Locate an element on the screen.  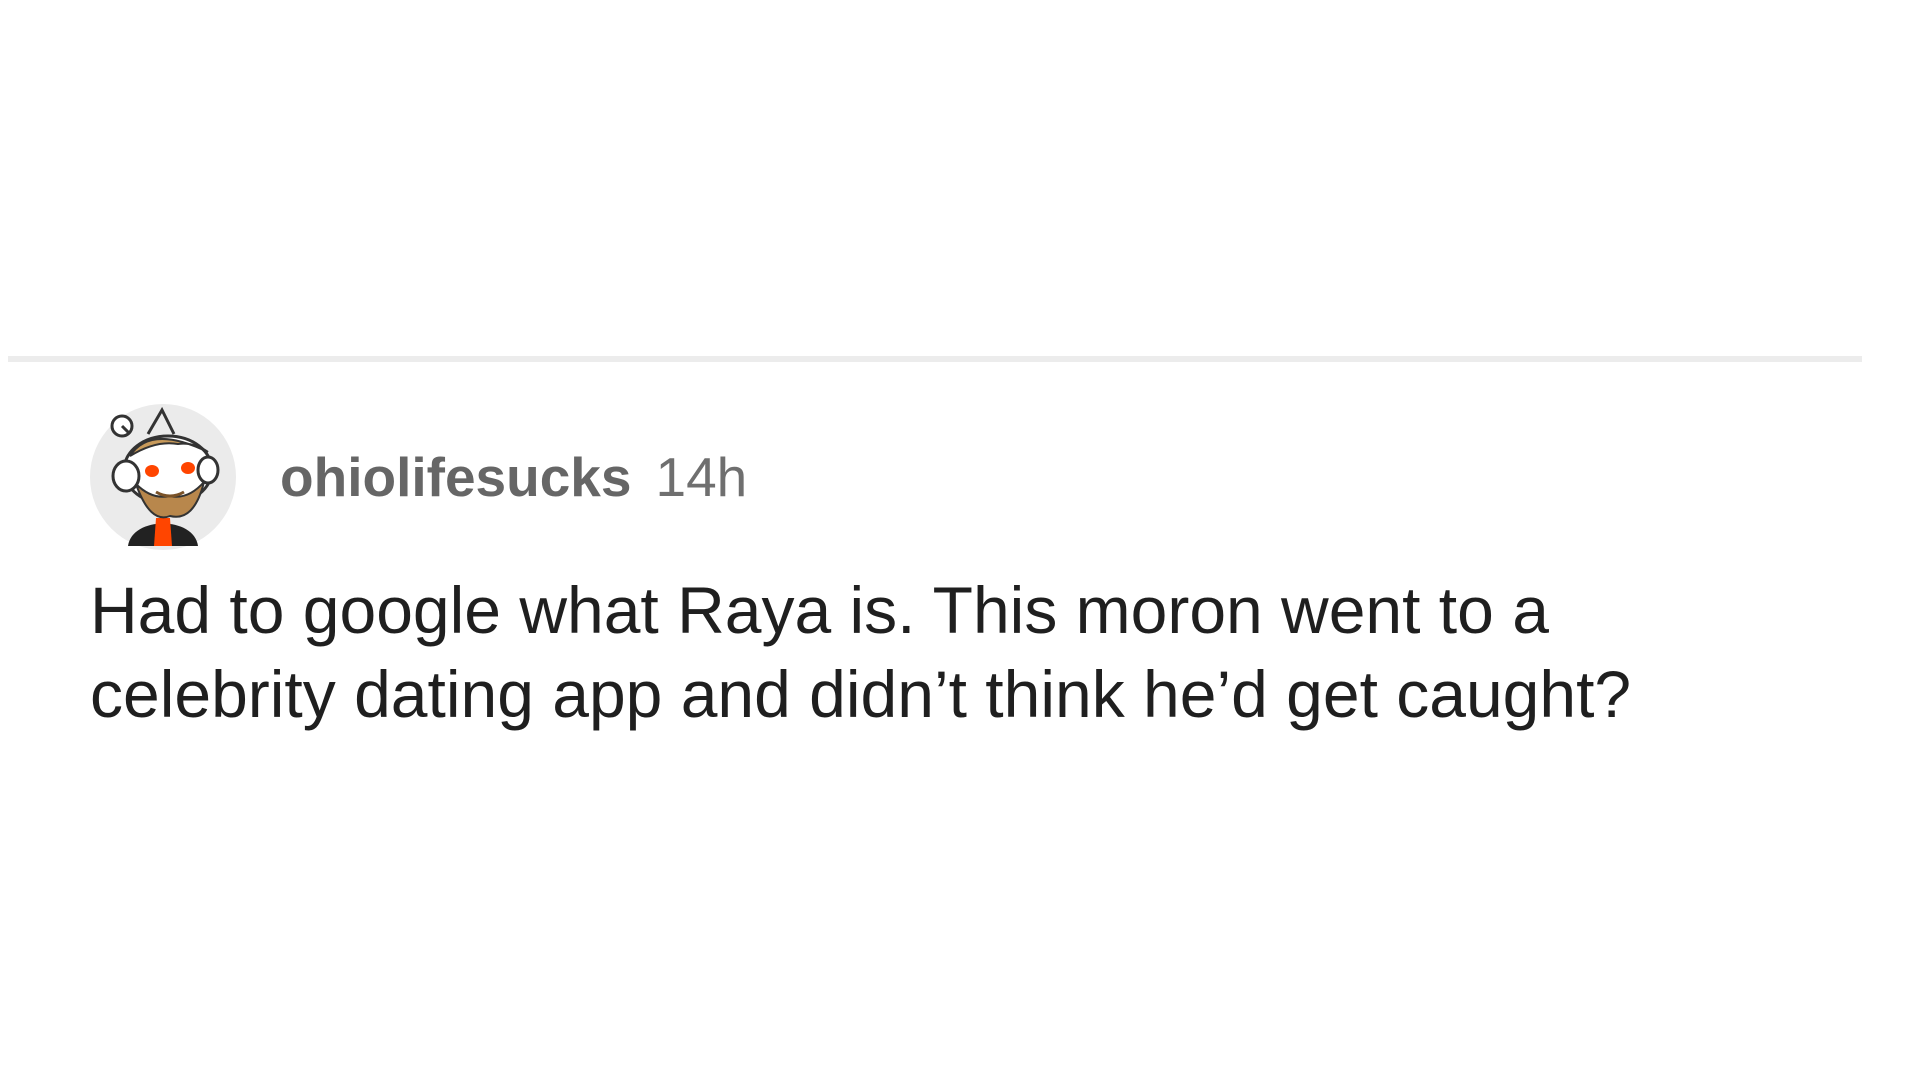
username-link: ohiolifesucks is located at coordinates (455, 477).